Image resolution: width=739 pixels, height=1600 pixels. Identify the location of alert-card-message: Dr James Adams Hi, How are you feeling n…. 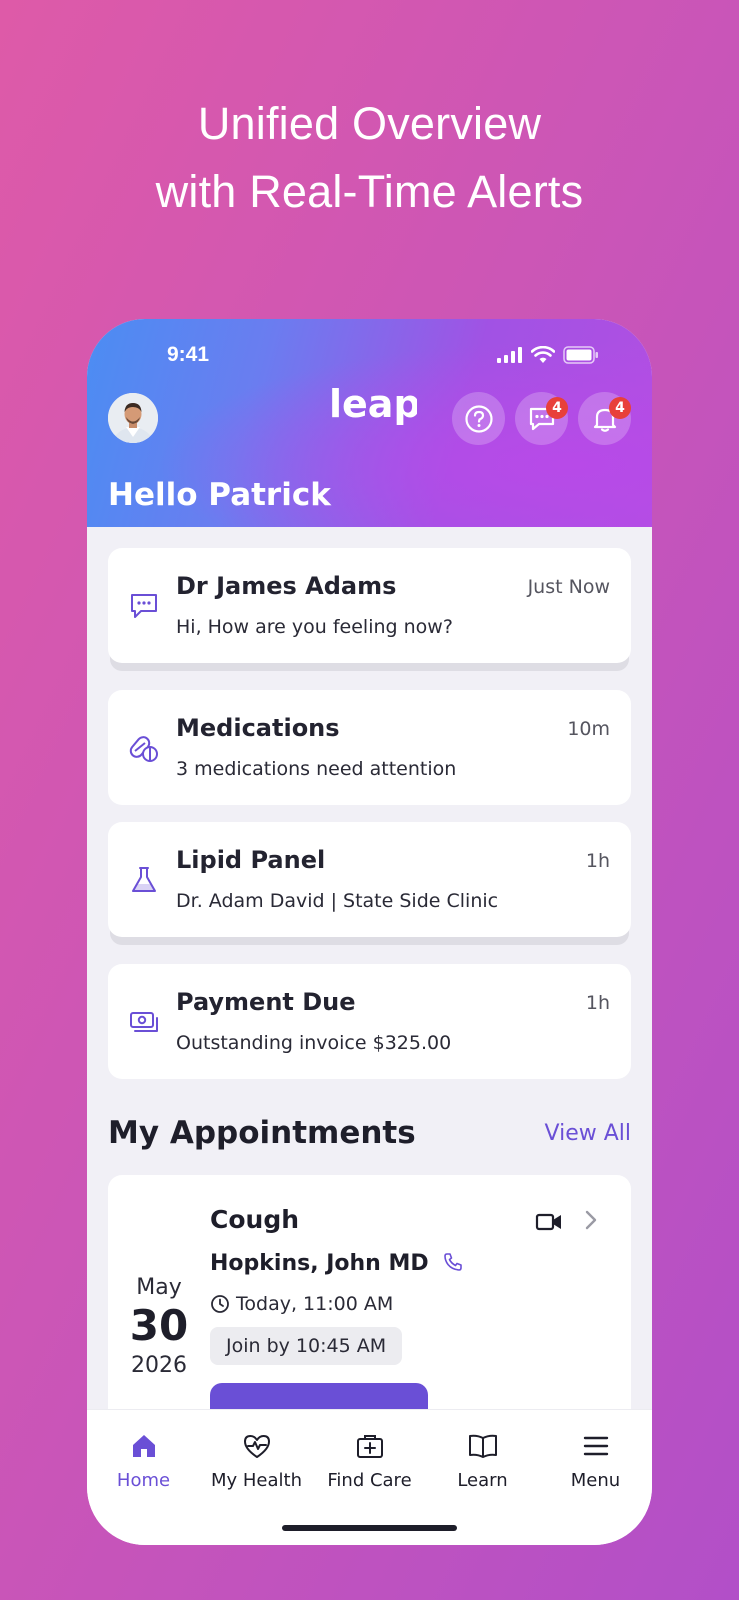
(369, 605).